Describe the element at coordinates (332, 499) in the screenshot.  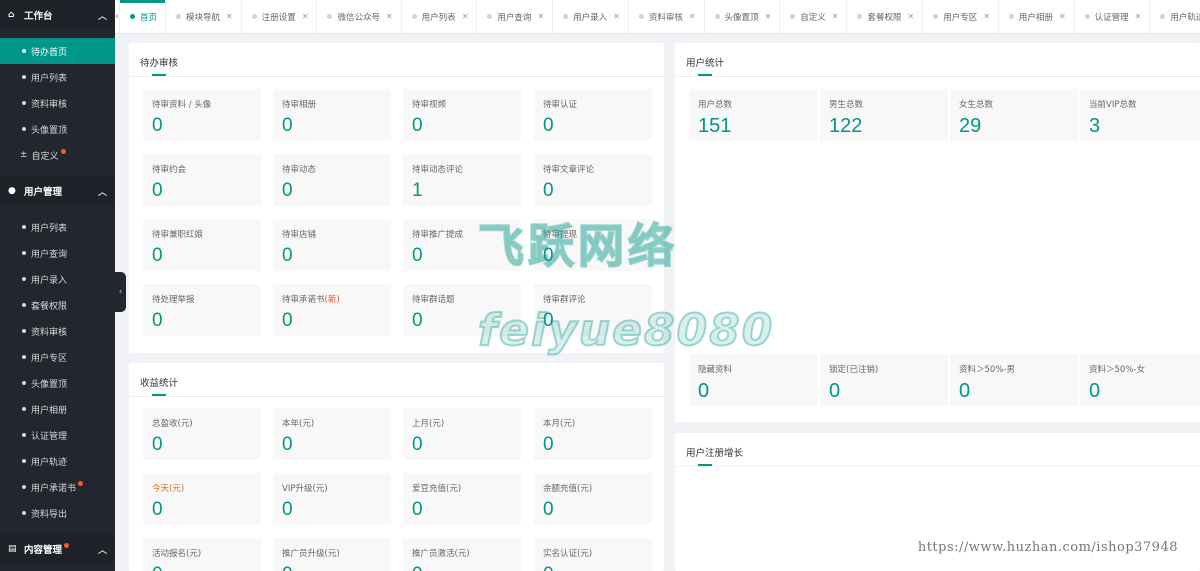
I see `stat-vip-upgrade: VIP升级(元) 0` at that location.